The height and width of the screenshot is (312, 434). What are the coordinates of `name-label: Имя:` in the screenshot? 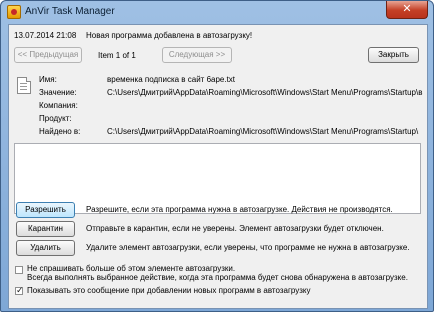 It's located at (48, 79).